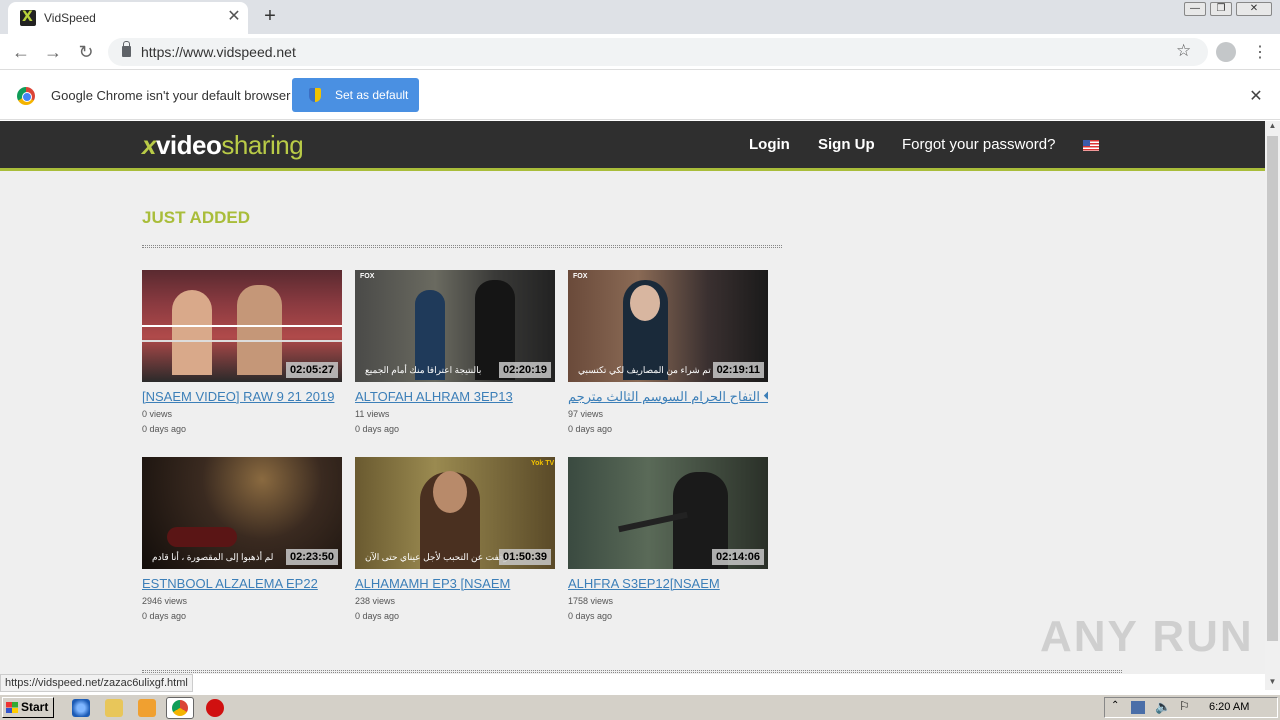 The width and height of the screenshot is (1280, 720). I want to click on video-views: 0 views, so click(157, 414).